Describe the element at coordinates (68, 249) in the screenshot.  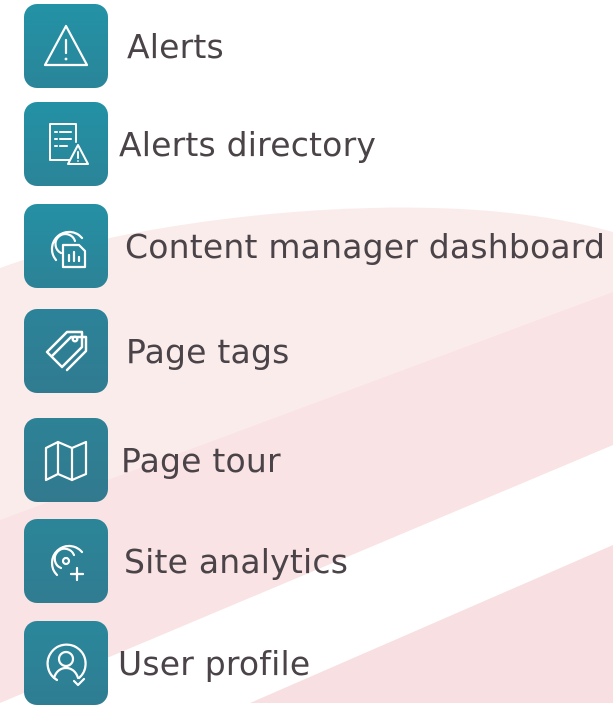
I see `dashboard-document-icon` at that location.